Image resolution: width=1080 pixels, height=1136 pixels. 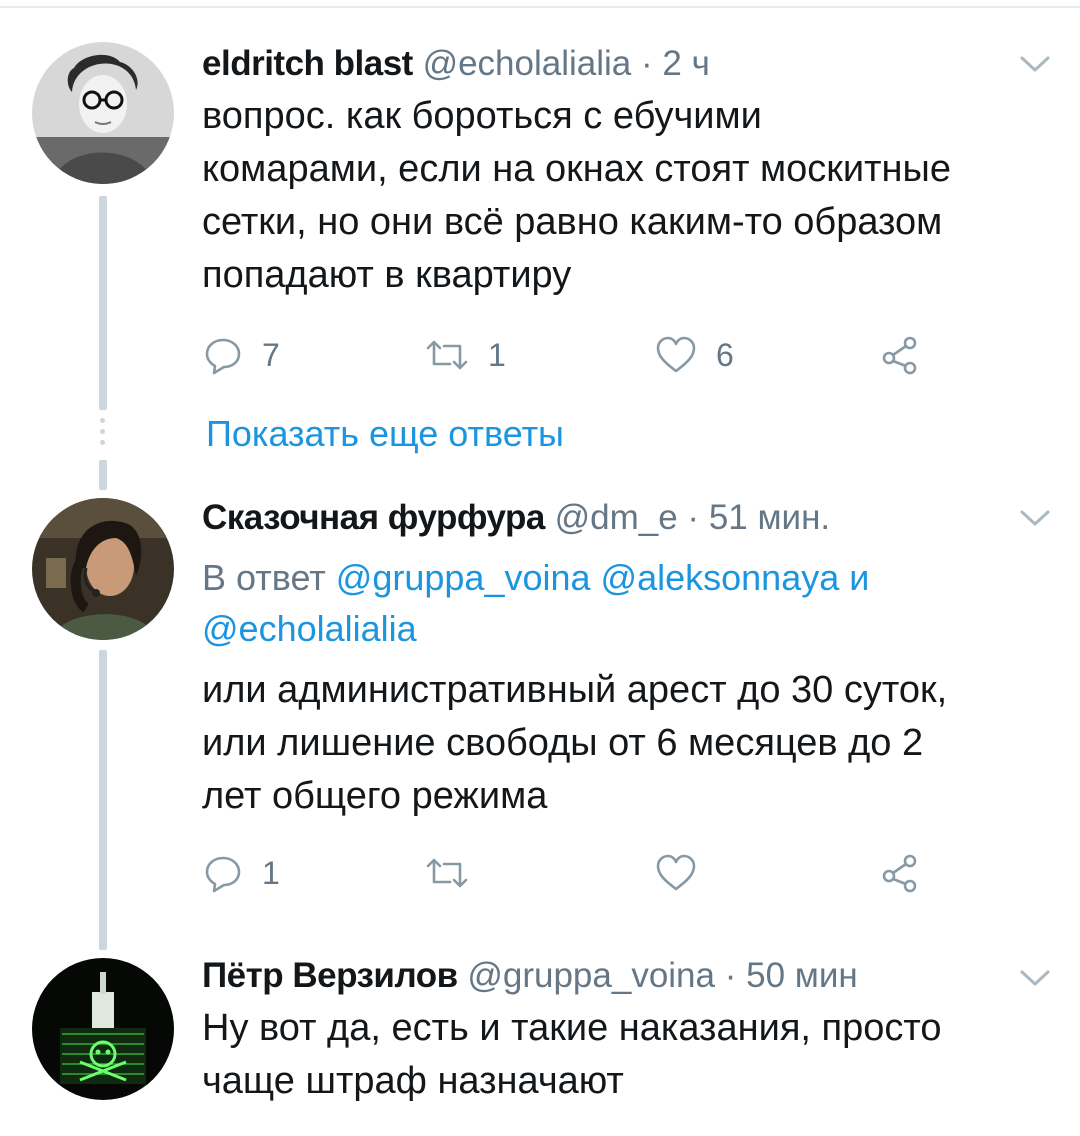 I want to click on retweet-button: 1, so click(x=465, y=355).